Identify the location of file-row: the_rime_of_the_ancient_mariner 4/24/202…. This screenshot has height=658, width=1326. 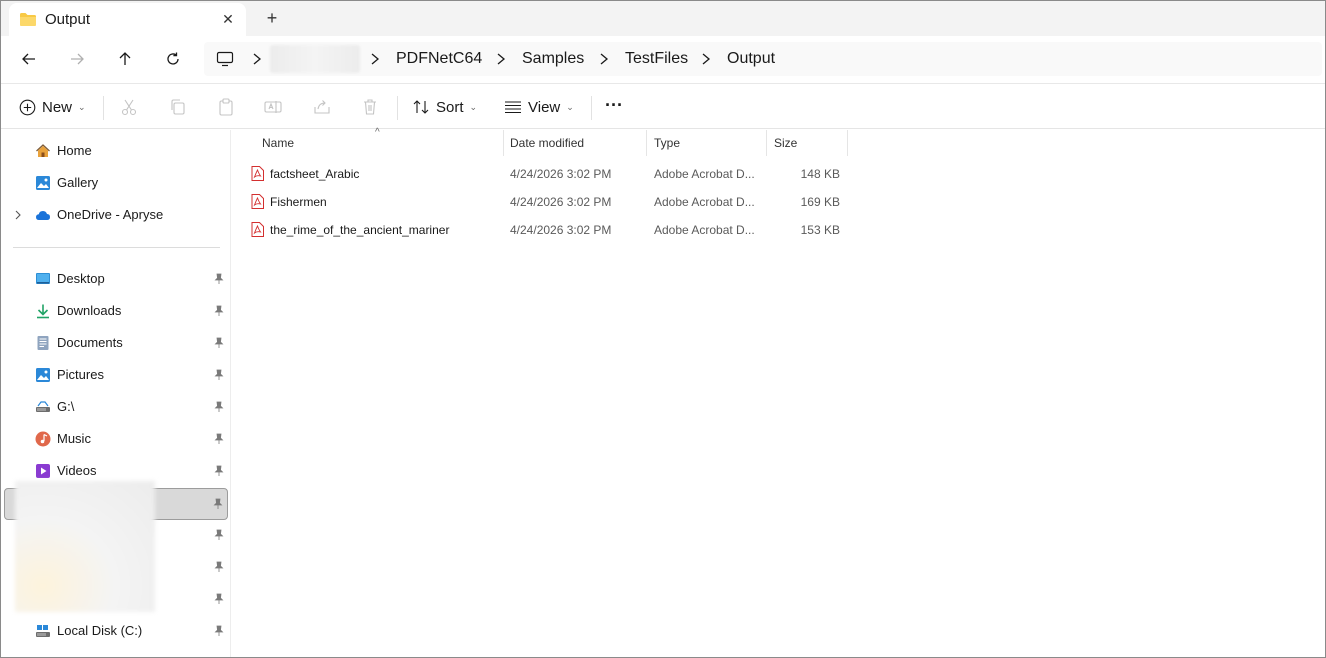
(548, 230).